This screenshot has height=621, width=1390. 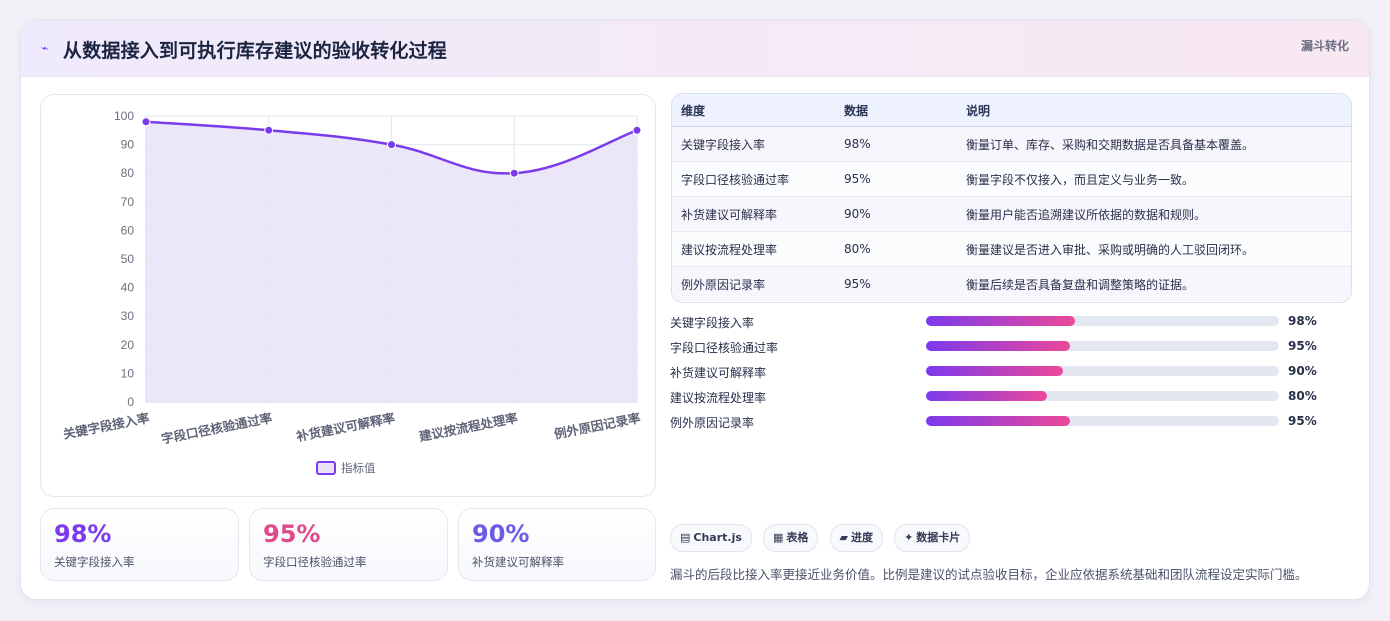 What do you see at coordinates (1302, 371) in the screenshot?
I see `progress-value: 90%` at bounding box center [1302, 371].